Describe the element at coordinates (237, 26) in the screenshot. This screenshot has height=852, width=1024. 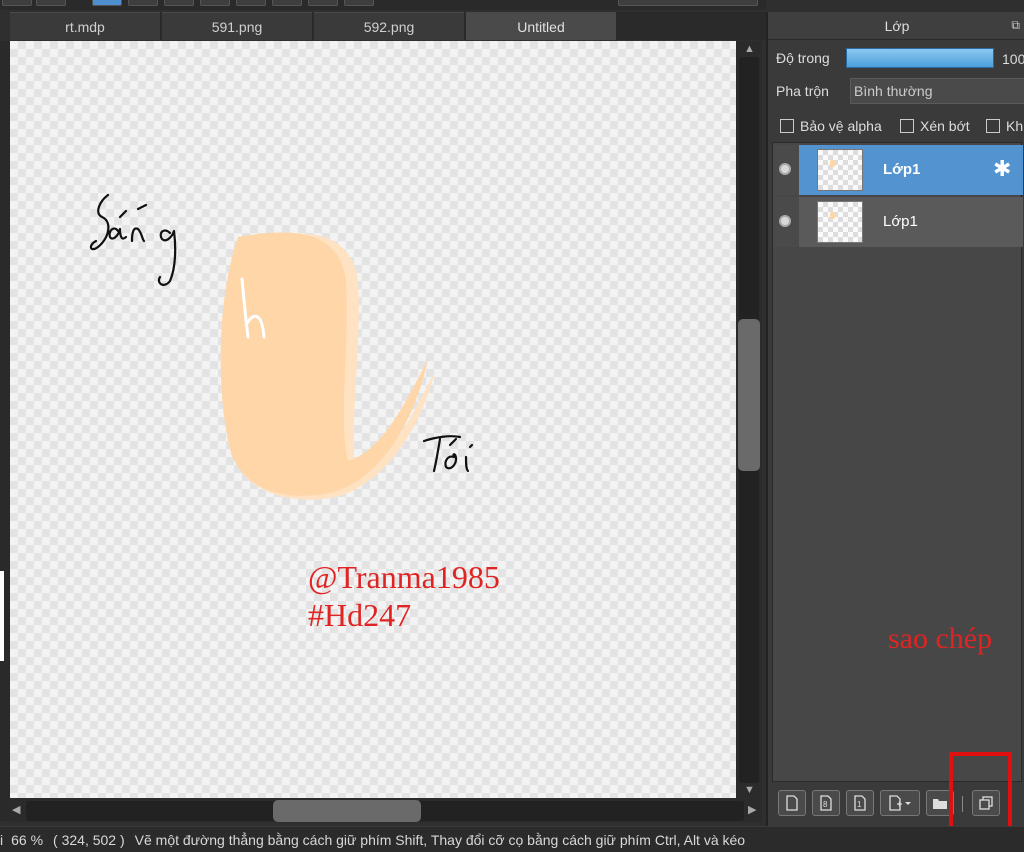
I see `tab-591-png: 591.png` at that location.